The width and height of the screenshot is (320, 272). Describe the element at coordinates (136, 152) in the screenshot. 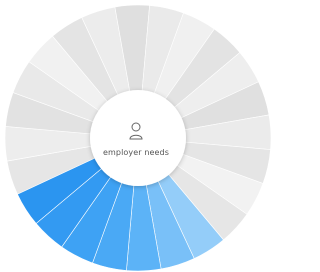

I see `center-label: employer needs` at that location.